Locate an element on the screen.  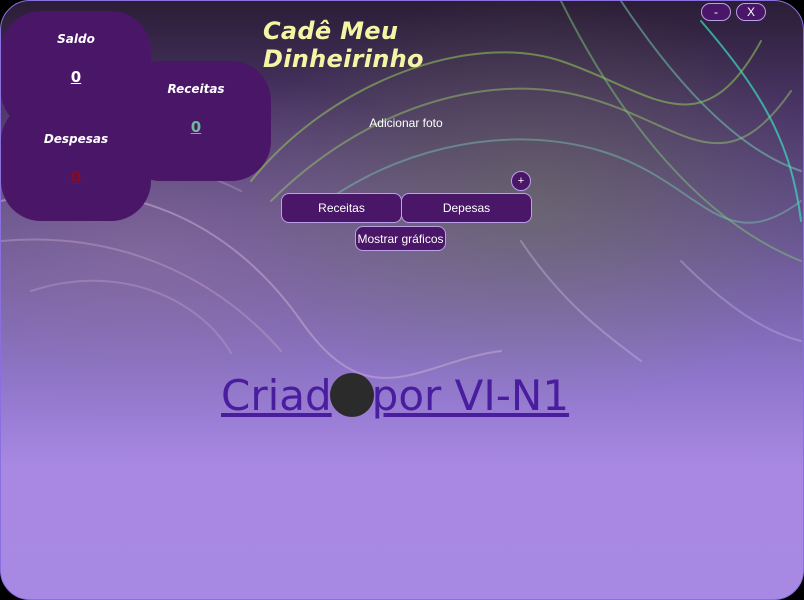
credit-link: Criad por VI-N1 is located at coordinates (395, 395).